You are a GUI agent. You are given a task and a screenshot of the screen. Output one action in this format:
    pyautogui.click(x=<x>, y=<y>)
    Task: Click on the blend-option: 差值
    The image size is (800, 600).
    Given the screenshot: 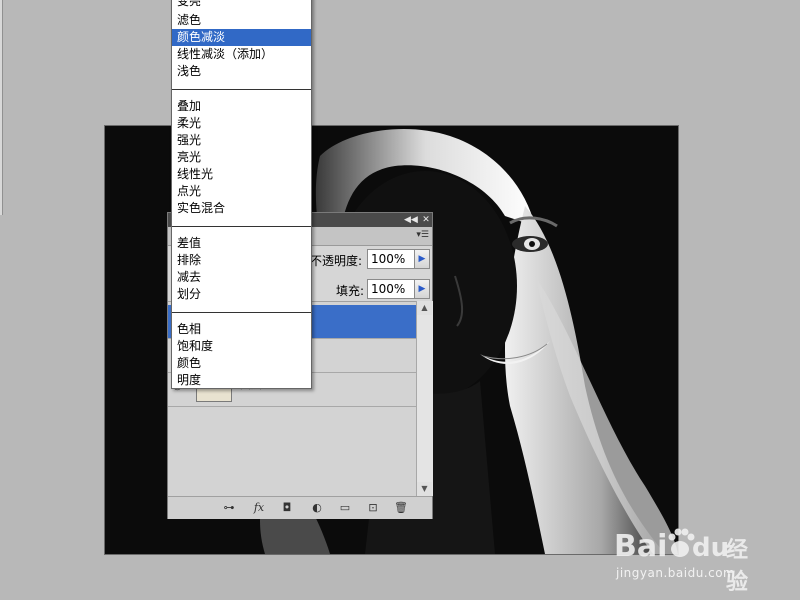 What is the action you would take?
    pyautogui.click(x=241, y=243)
    